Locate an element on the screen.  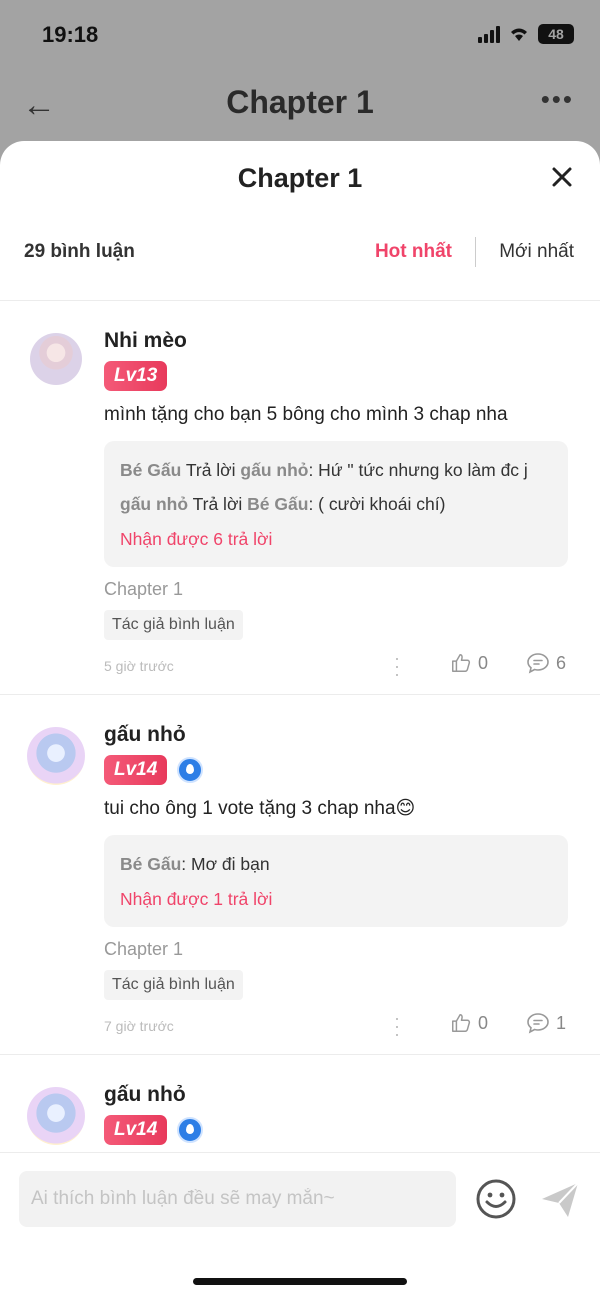
reply-target: Bé Gấu is located at coordinates (278, 504).